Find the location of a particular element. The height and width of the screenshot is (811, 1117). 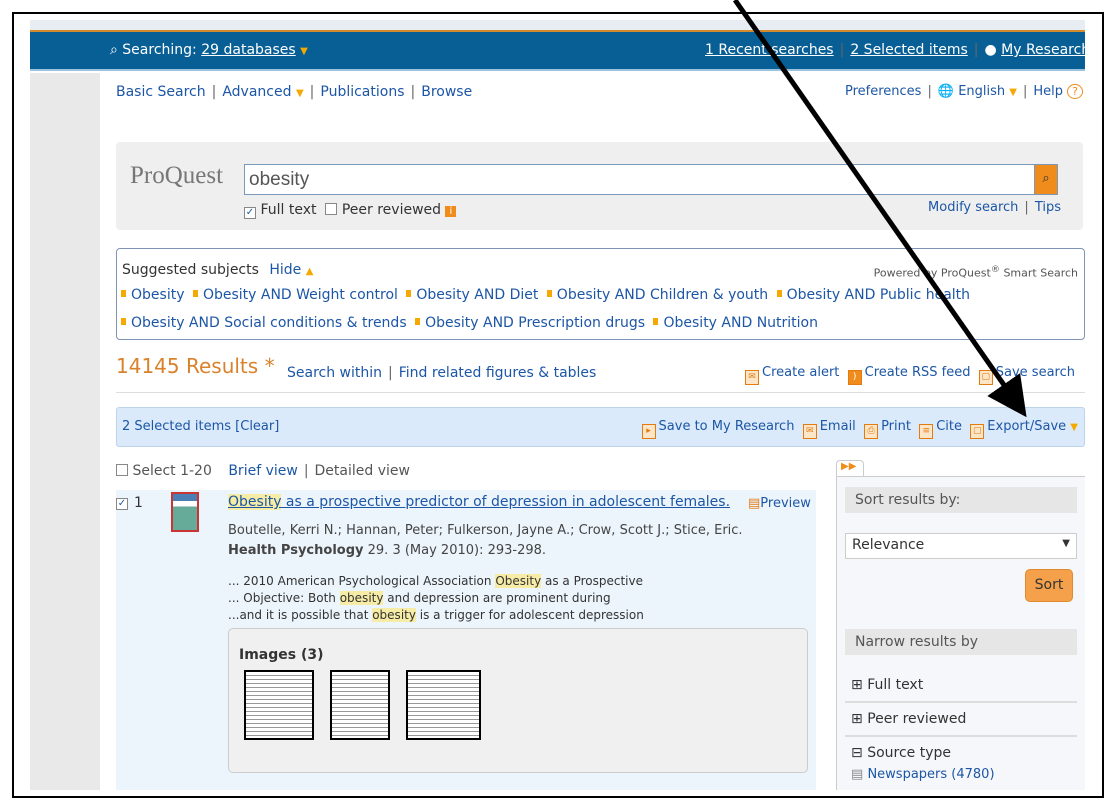

arrow-line is located at coordinates (879, 209).